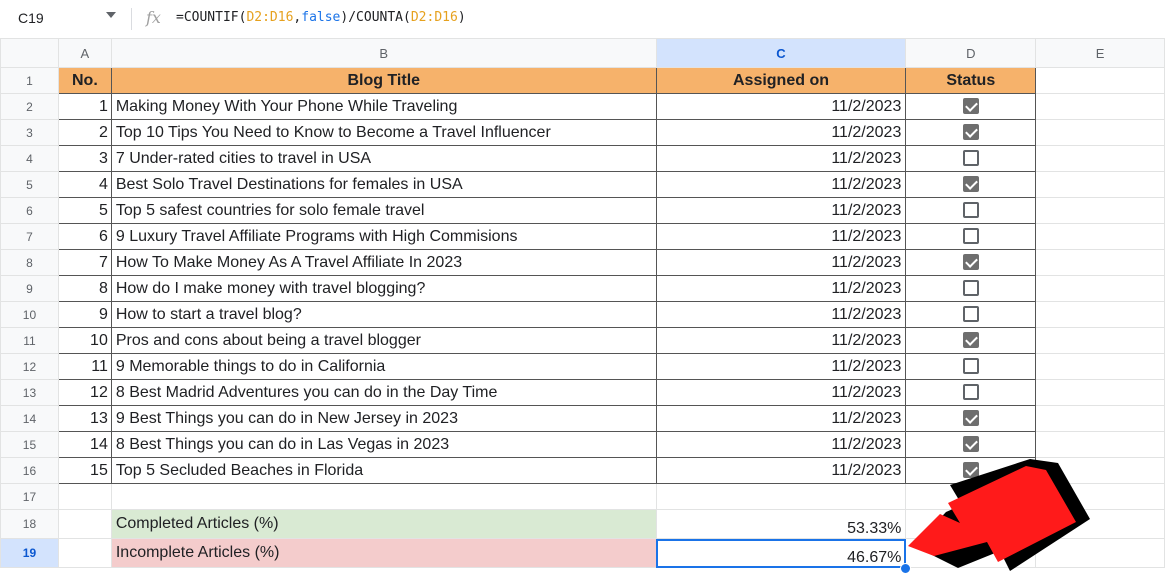 This screenshot has width=1165, height=574. Describe the element at coordinates (971, 80) in the screenshot. I see `header-cell-status: Status` at that location.